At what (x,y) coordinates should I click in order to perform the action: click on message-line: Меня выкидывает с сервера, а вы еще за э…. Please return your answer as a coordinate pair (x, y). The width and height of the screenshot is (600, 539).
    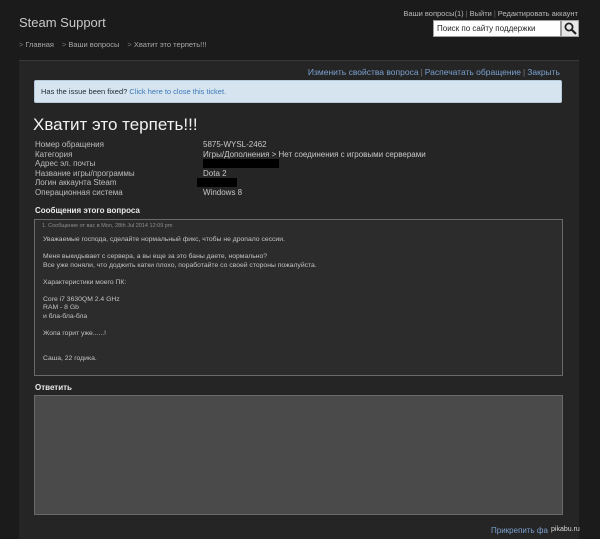
    Looking at the image, I should click on (155, 256).